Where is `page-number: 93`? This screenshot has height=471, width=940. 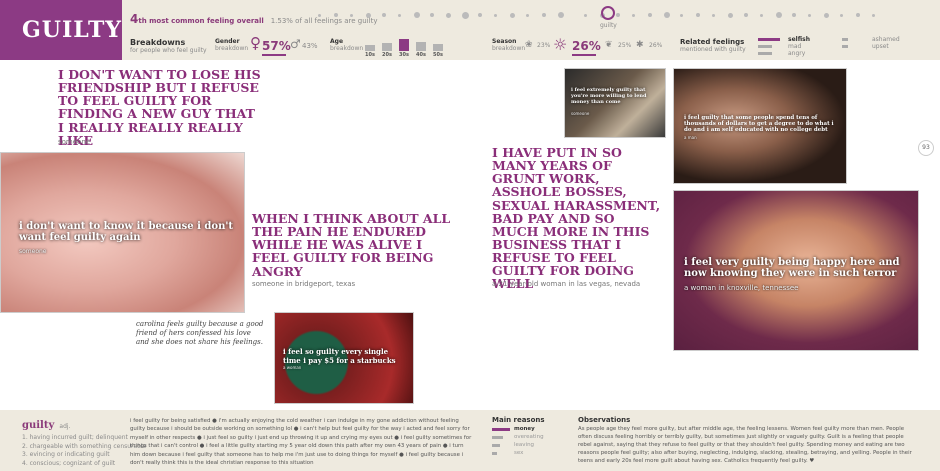
page-number: 93 is located at coordinates (926, 148).